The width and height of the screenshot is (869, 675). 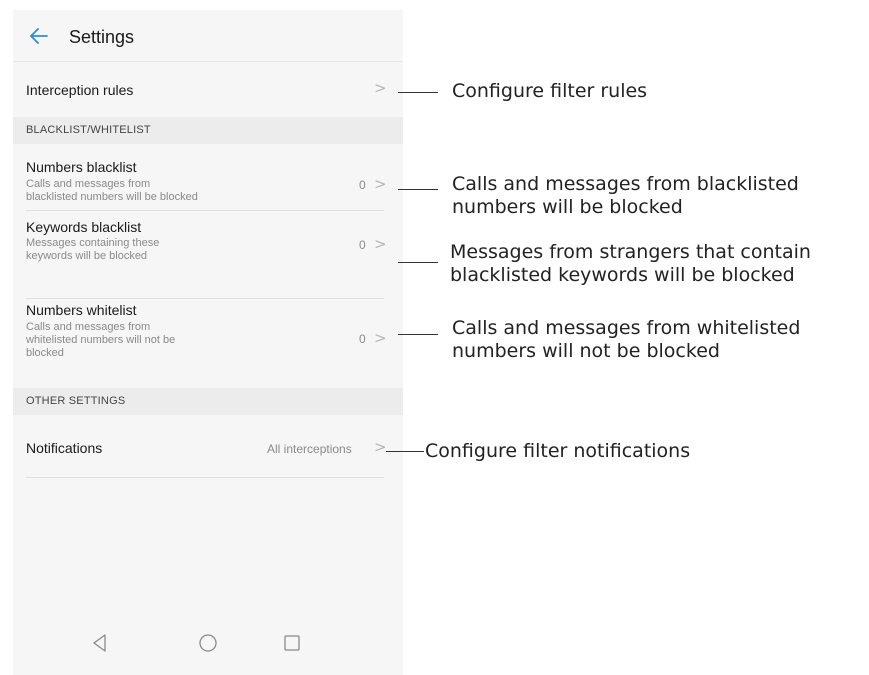 What do you see at coordinates (550, 91) in the screenshot?
I see `callout-interception-rules: Configure filter rules` at bounding box center [550, 91].